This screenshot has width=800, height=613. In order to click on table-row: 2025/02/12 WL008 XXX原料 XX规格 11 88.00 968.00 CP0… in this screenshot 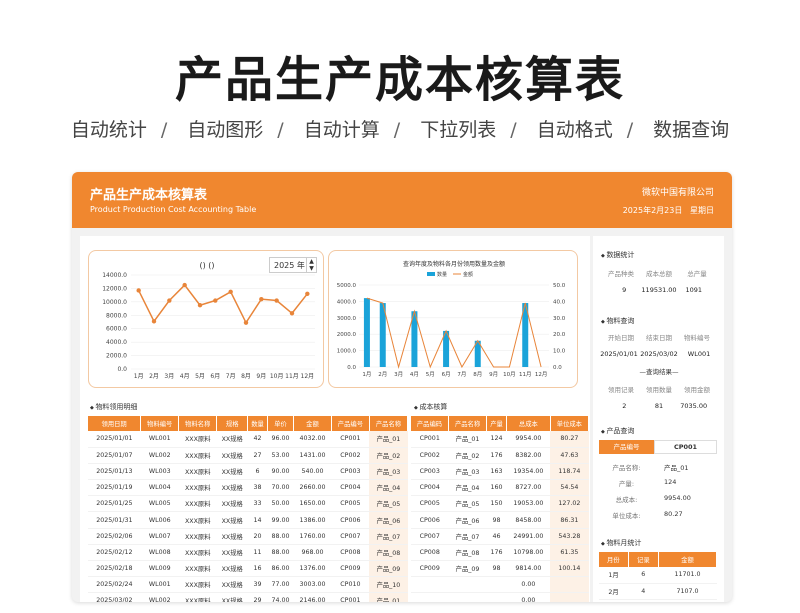, I will do `click(248, 553)`.